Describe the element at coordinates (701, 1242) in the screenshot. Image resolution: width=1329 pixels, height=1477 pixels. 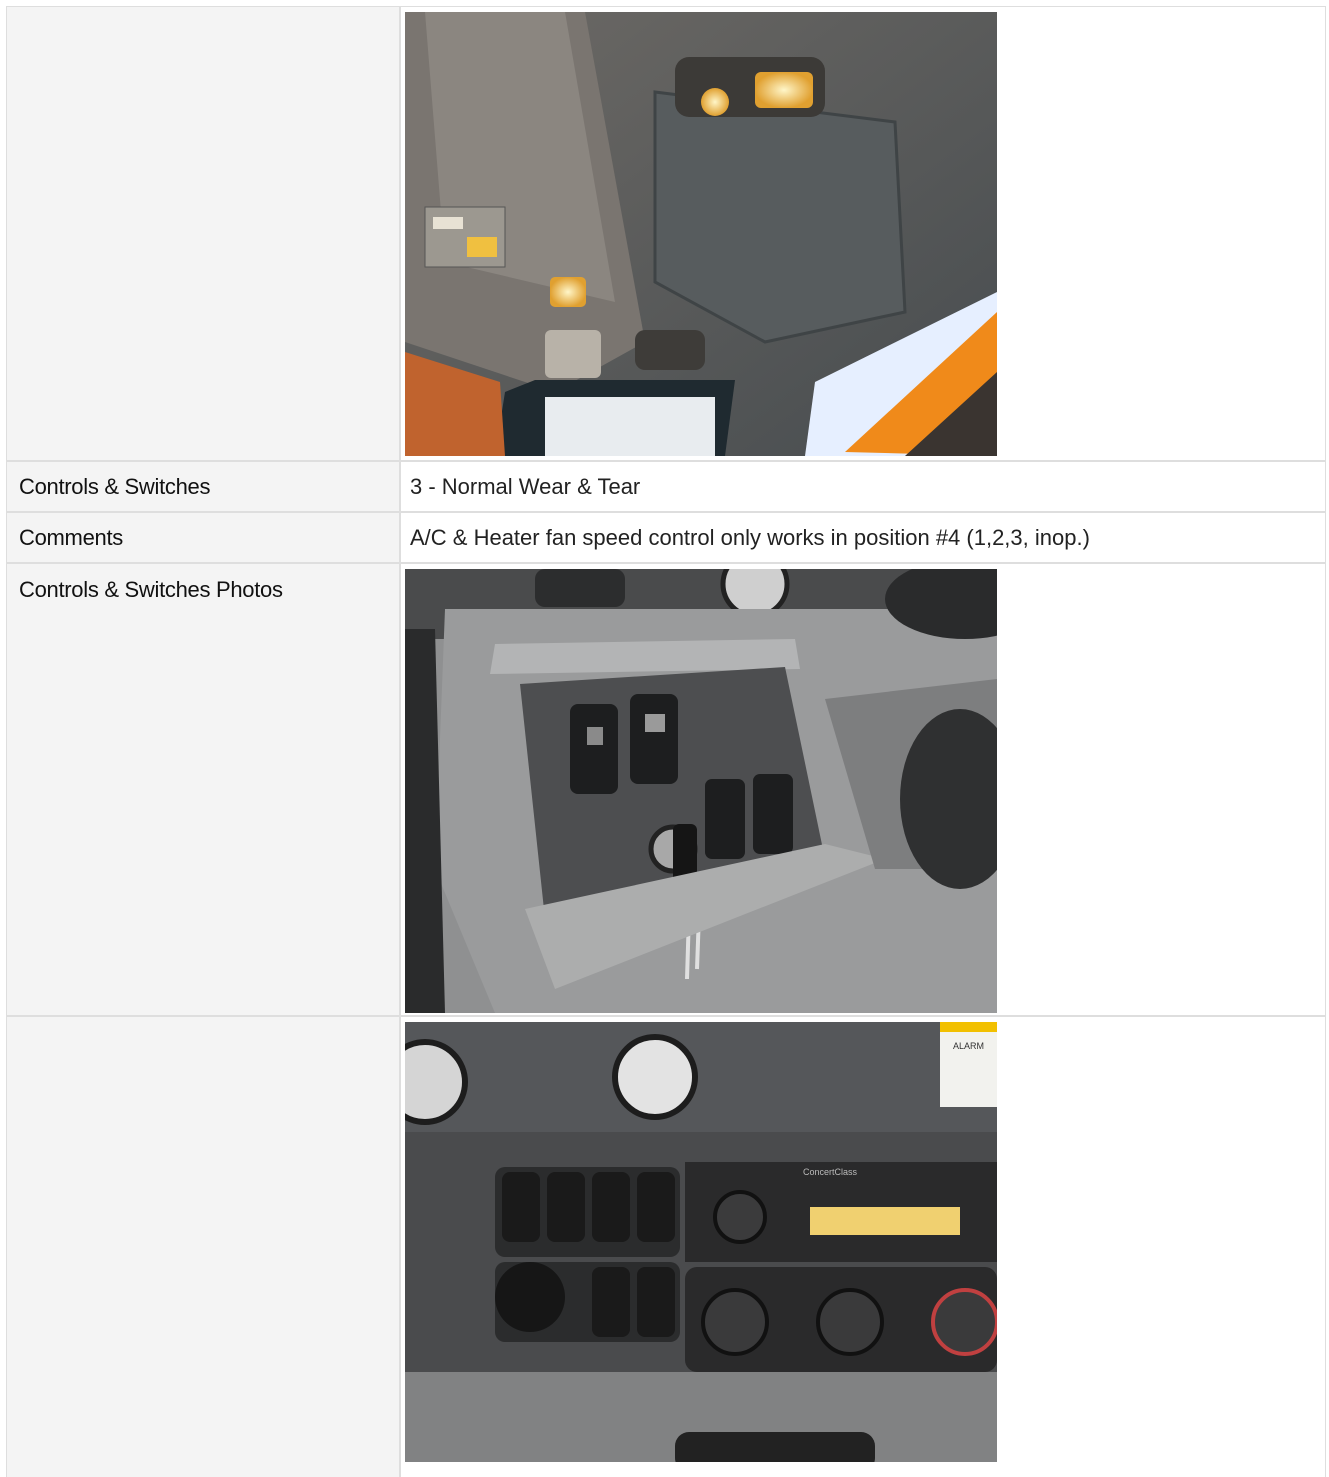
I see `dash-center-console-photo: ALARM ConcertClass` at that location.